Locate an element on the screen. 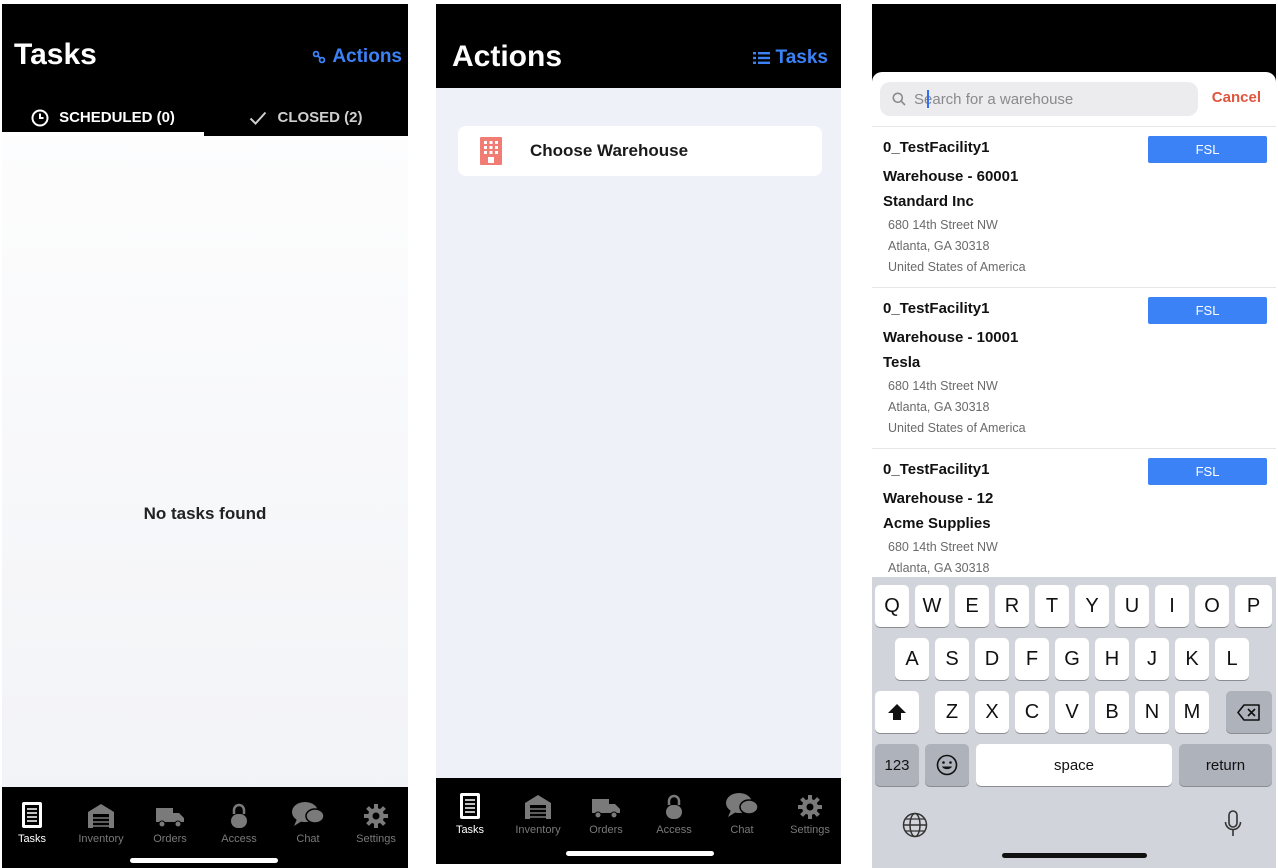  microphone-icon is located at coordinates (1233, 824).